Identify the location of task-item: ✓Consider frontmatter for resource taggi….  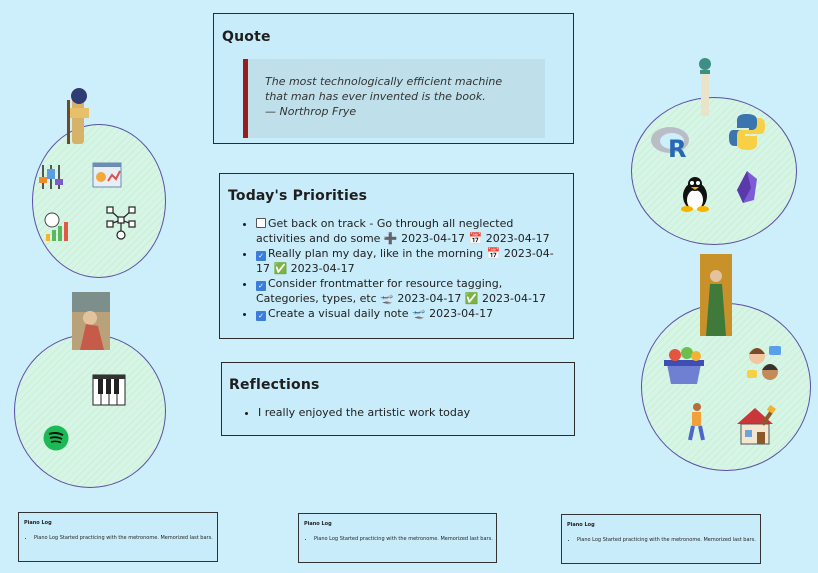
(409, 291).